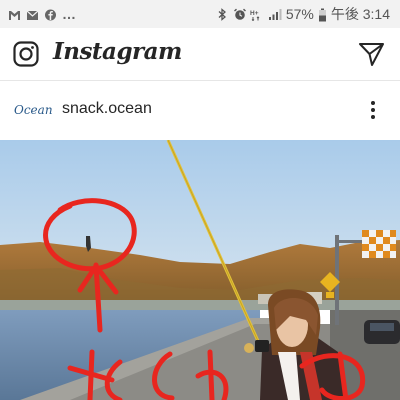 The height and width of the screenshot is (400, 400). Describe the element at coordinates (117, 51) in the screenshot. I see `instagram-logo: Instagram` at that location.